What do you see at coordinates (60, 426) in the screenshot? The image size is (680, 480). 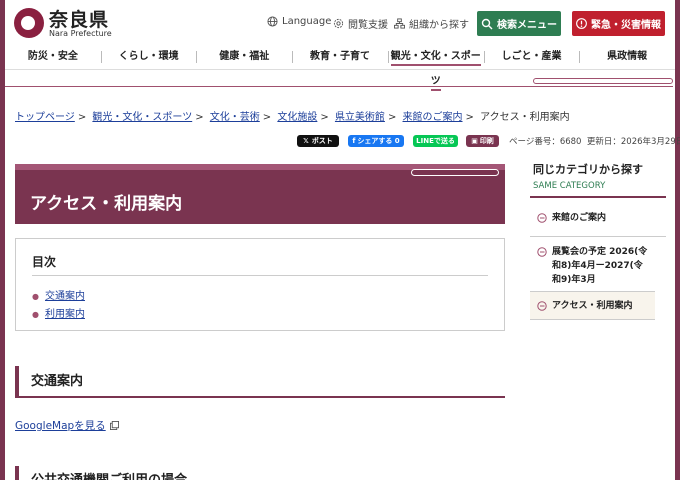 I see `googlemap-label: GoogleMapを見る` at bounding box center [60, 426].